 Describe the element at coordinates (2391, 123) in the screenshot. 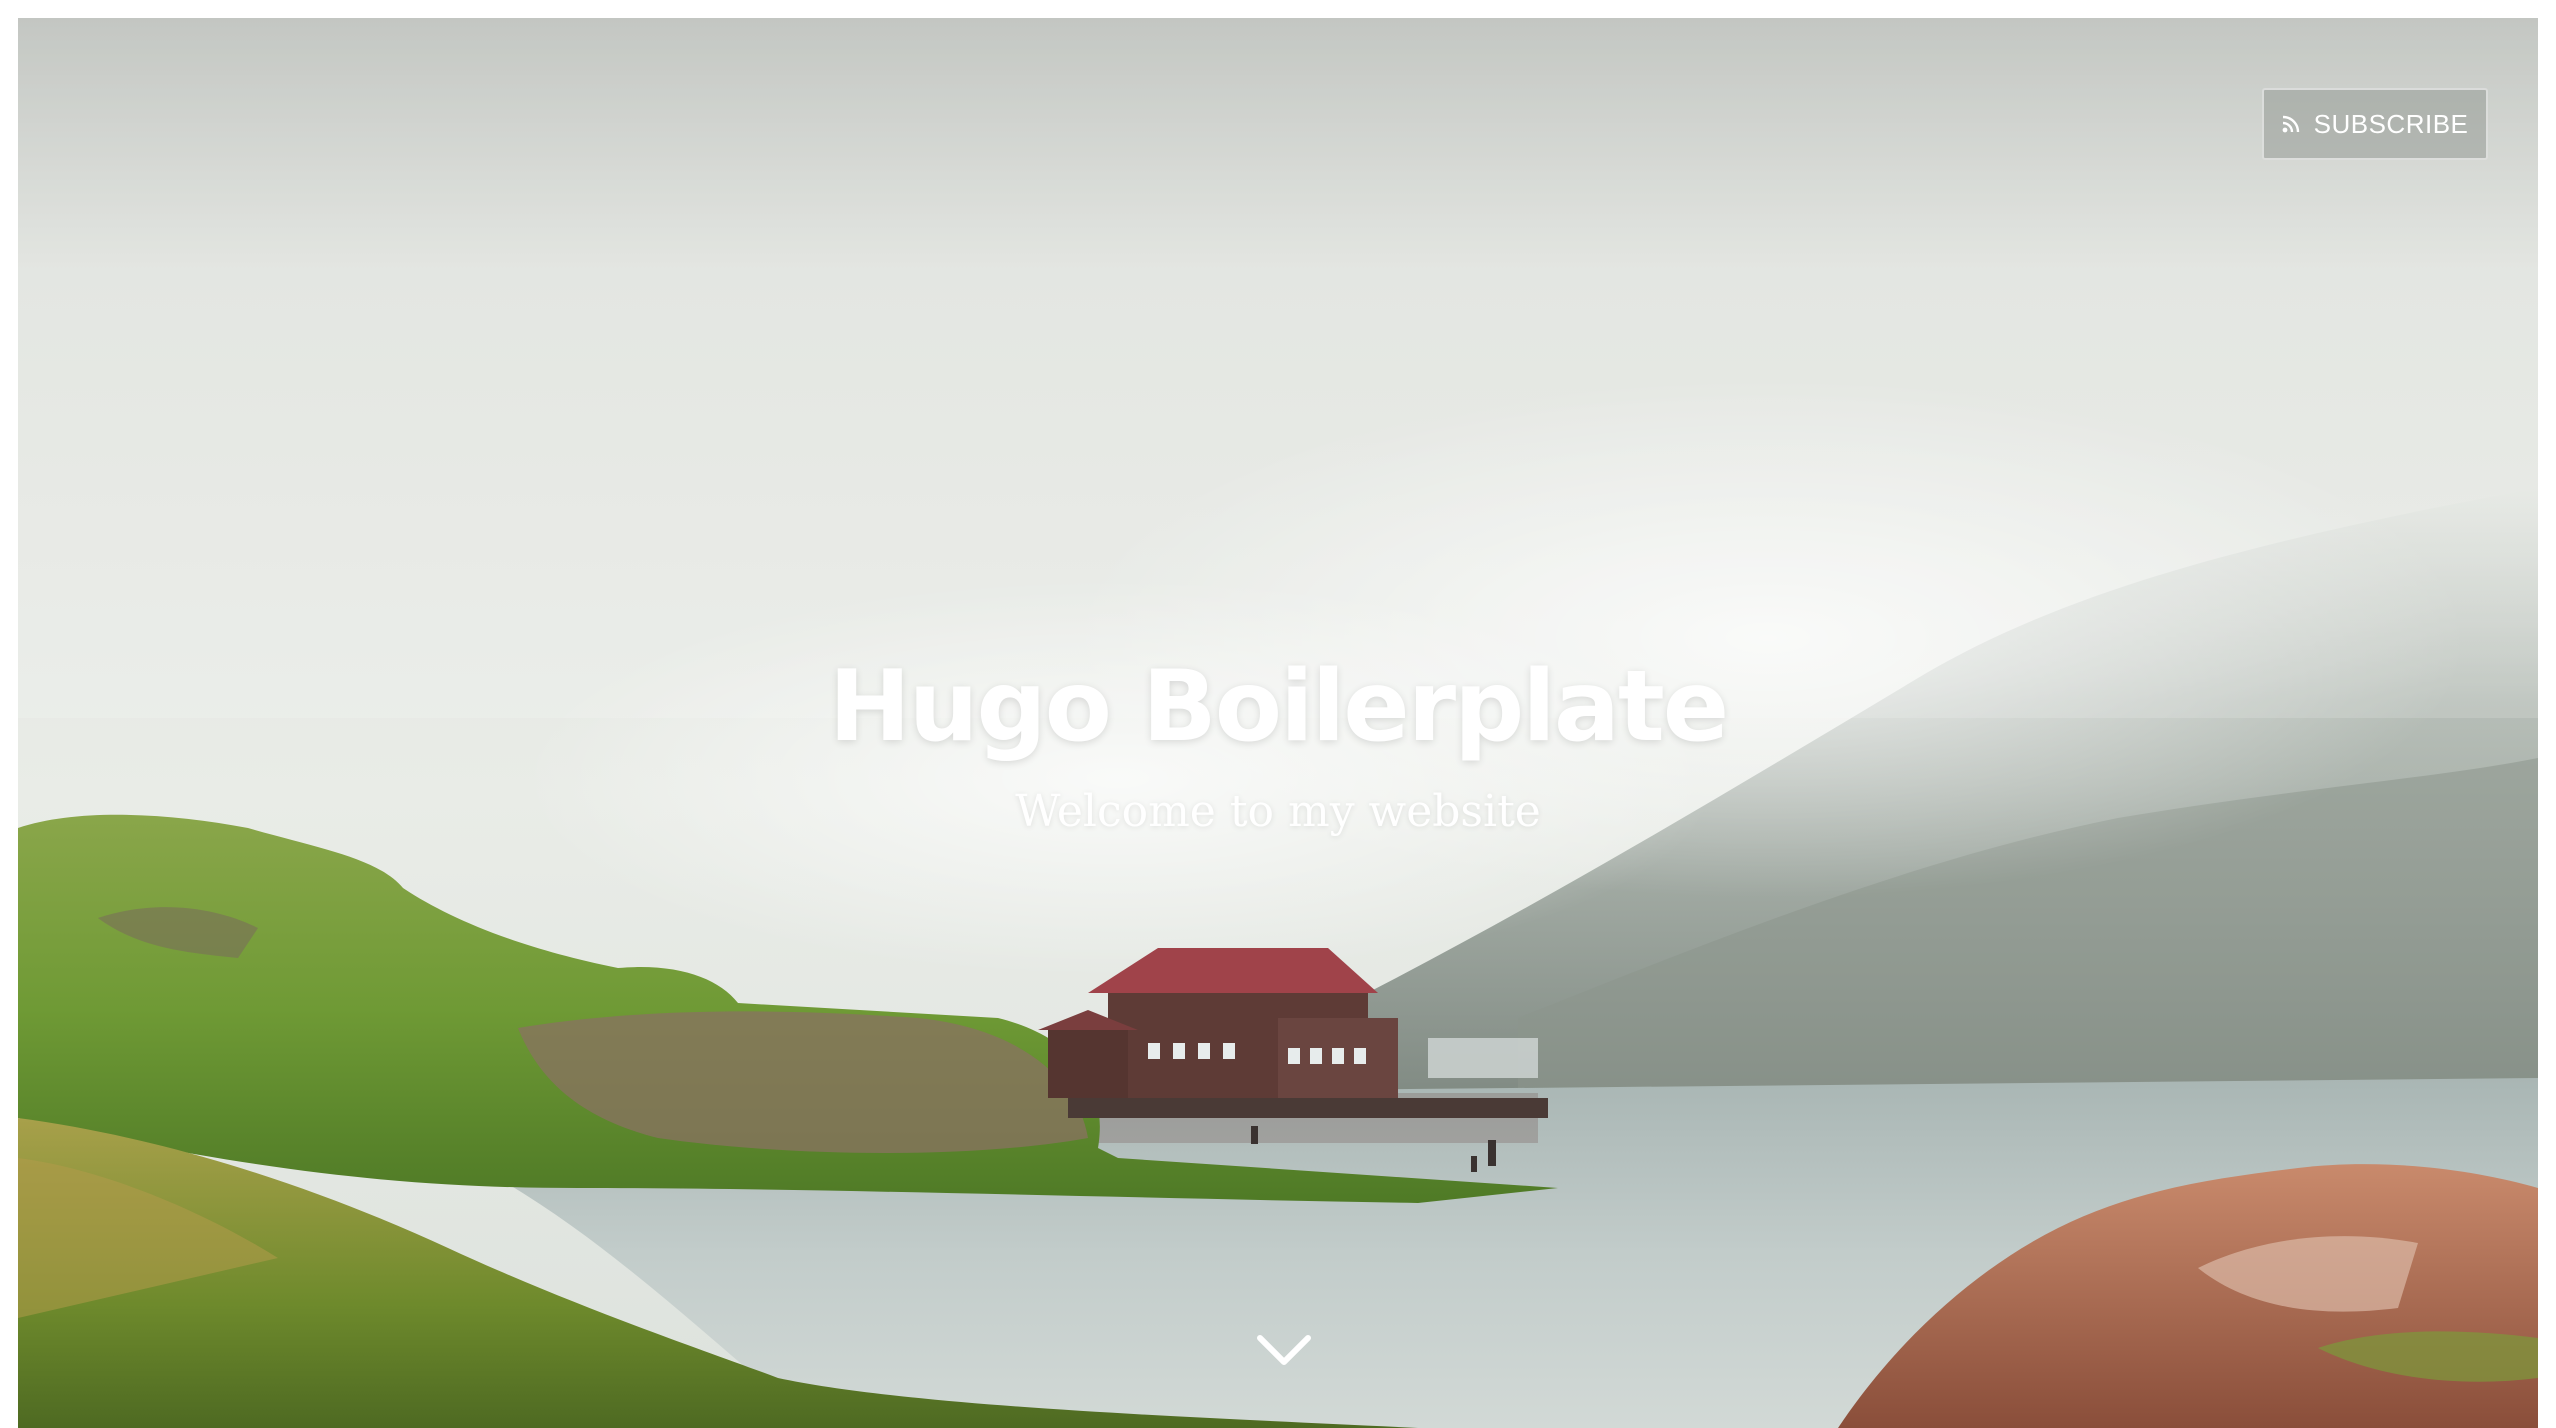

I see `subscribe-label: SUBSCRIBE` at that location.